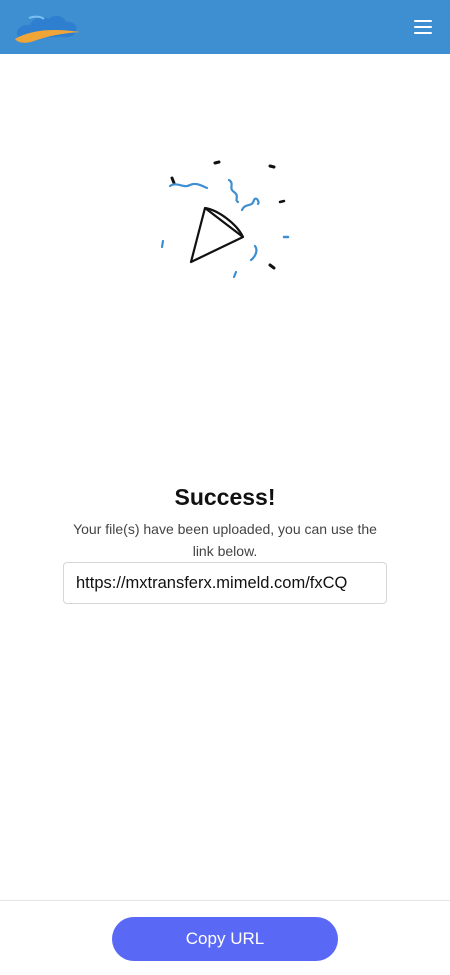 The image size is (450, 975). What do you see at coordinates (225, 27) in the screenshot?
I see `top-navigation-bar` at bounding box center [225, 27].